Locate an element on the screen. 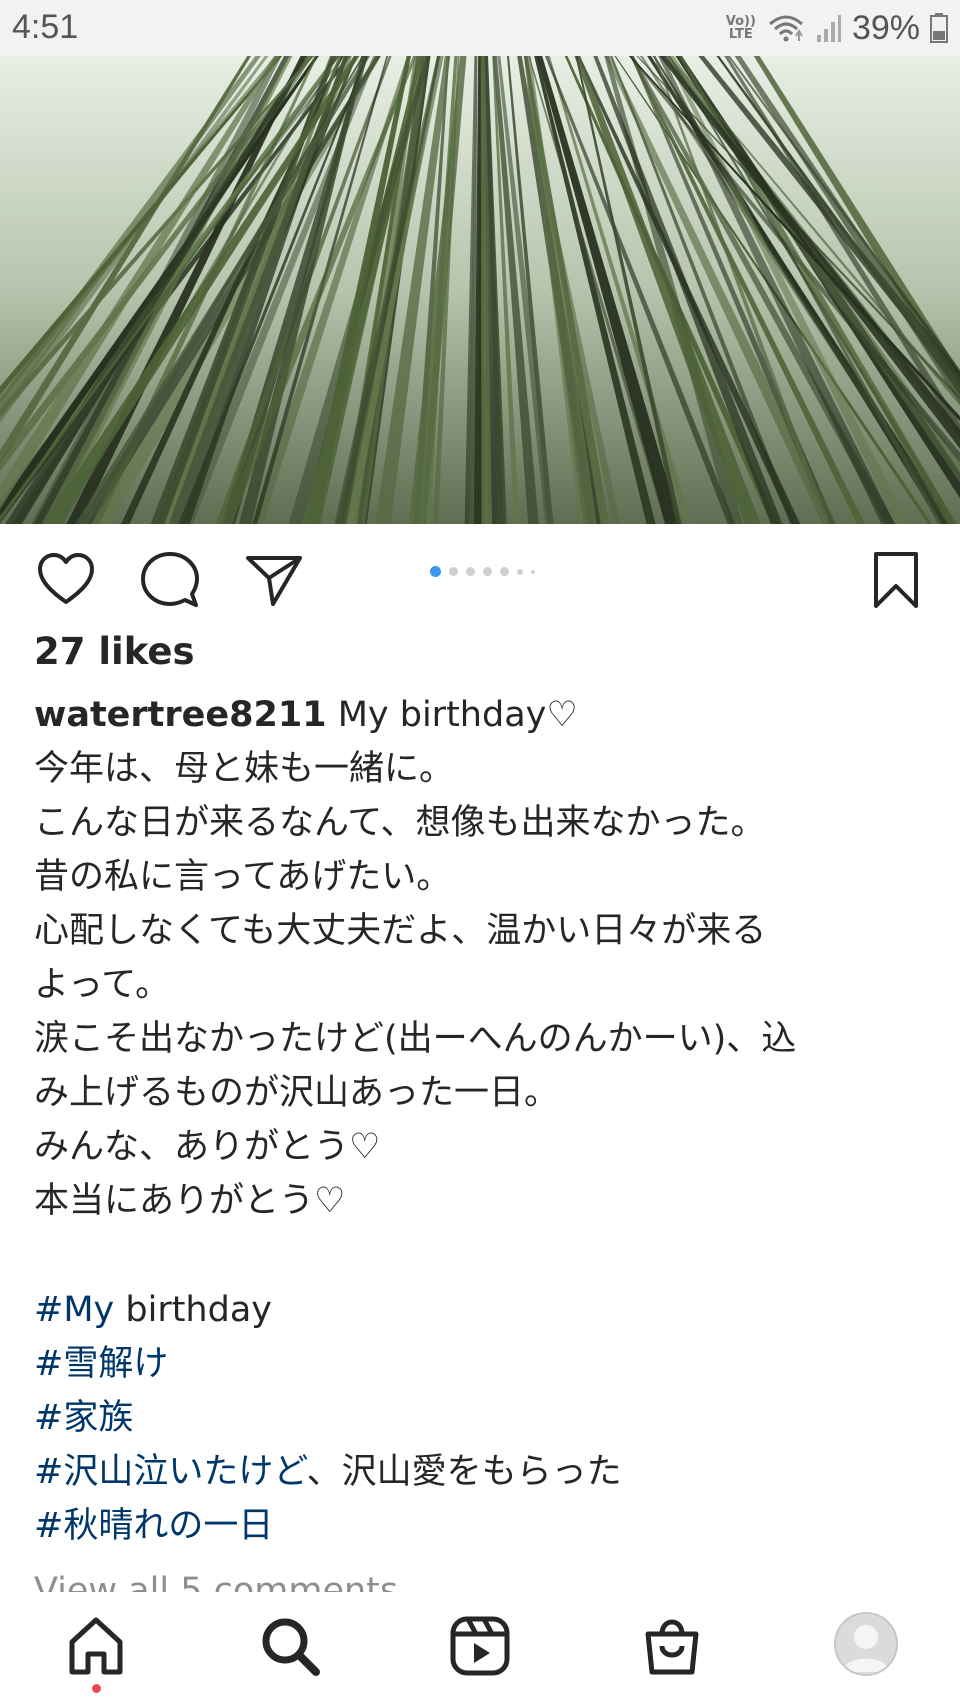  bookmark-icon is located at coordinates (896, 580).